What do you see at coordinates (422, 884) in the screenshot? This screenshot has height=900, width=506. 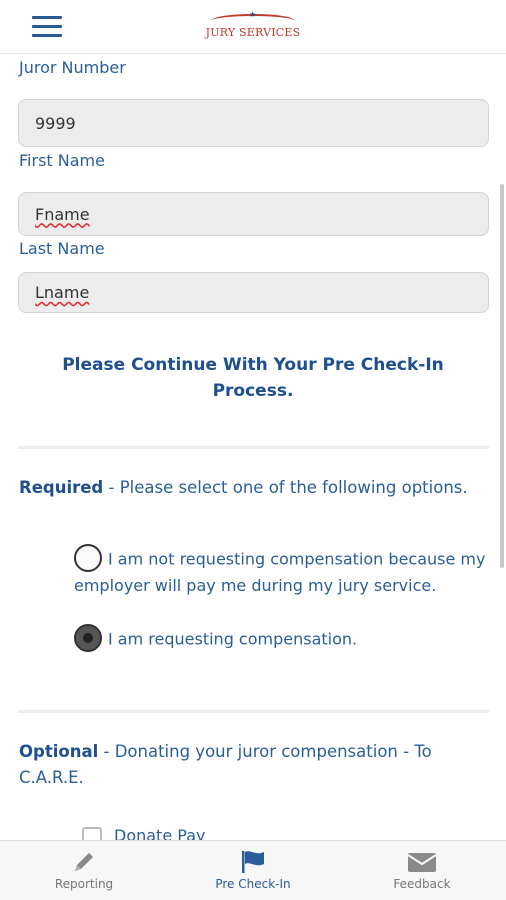 I see `tab-label: Feedback` at bounding box center [422, 884].